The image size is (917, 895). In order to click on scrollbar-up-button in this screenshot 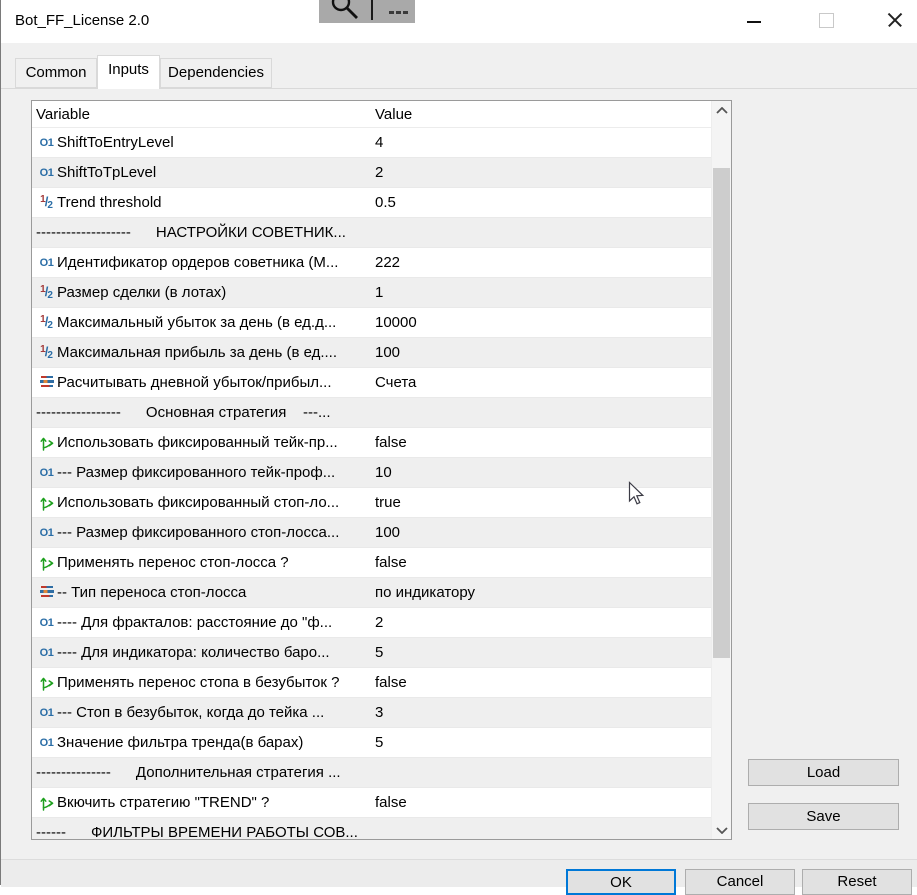, I will do `click(721, 110)`.